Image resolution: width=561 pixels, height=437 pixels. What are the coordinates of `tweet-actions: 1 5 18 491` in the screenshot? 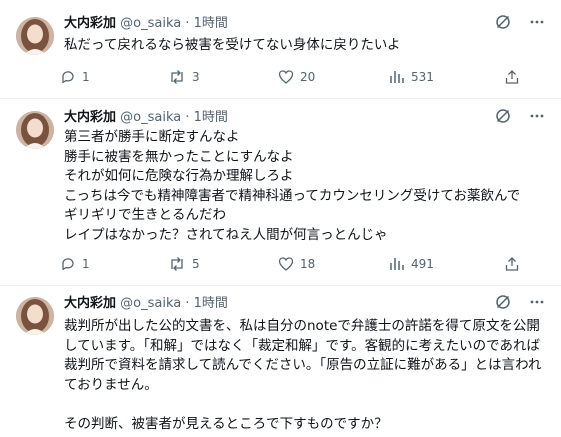 It's located at (305, 264).